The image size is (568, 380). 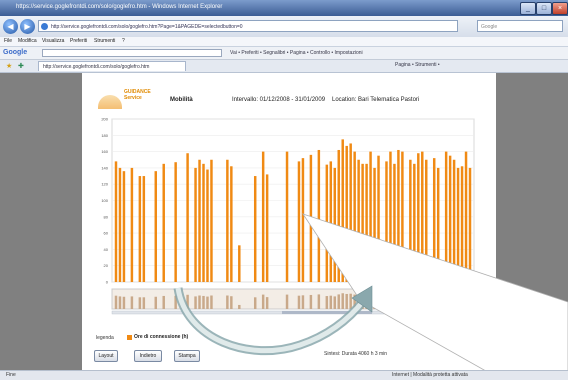 I want to click on legend-label: legenda, so click(x=105, y=338).